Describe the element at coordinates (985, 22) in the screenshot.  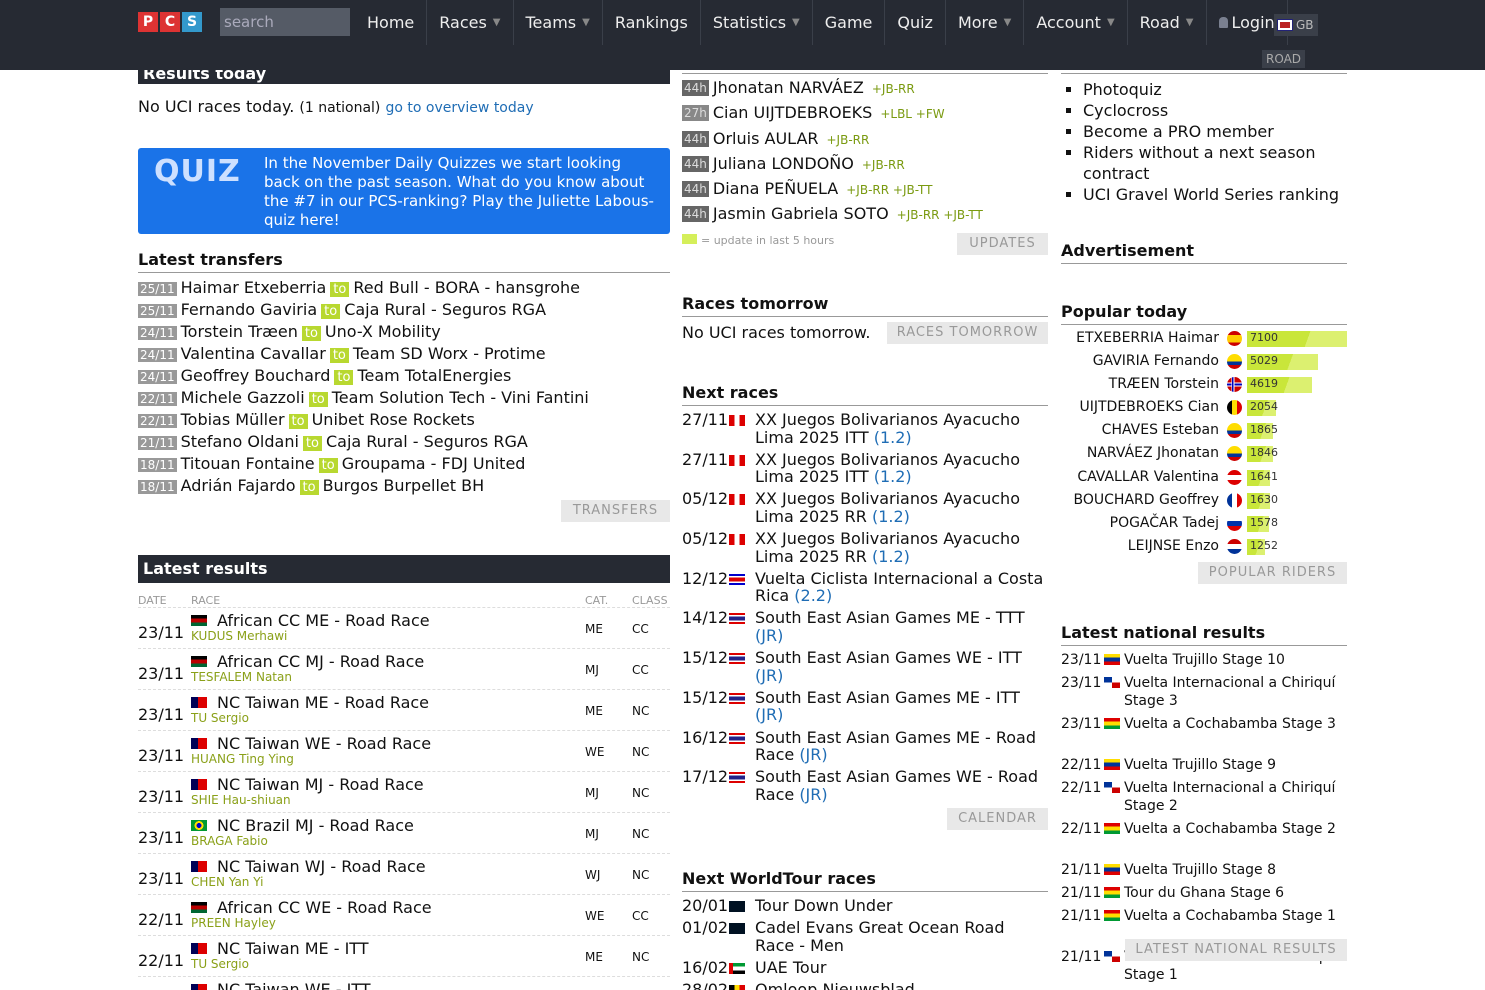
I see `nav-item-more: More ▼` at that location.